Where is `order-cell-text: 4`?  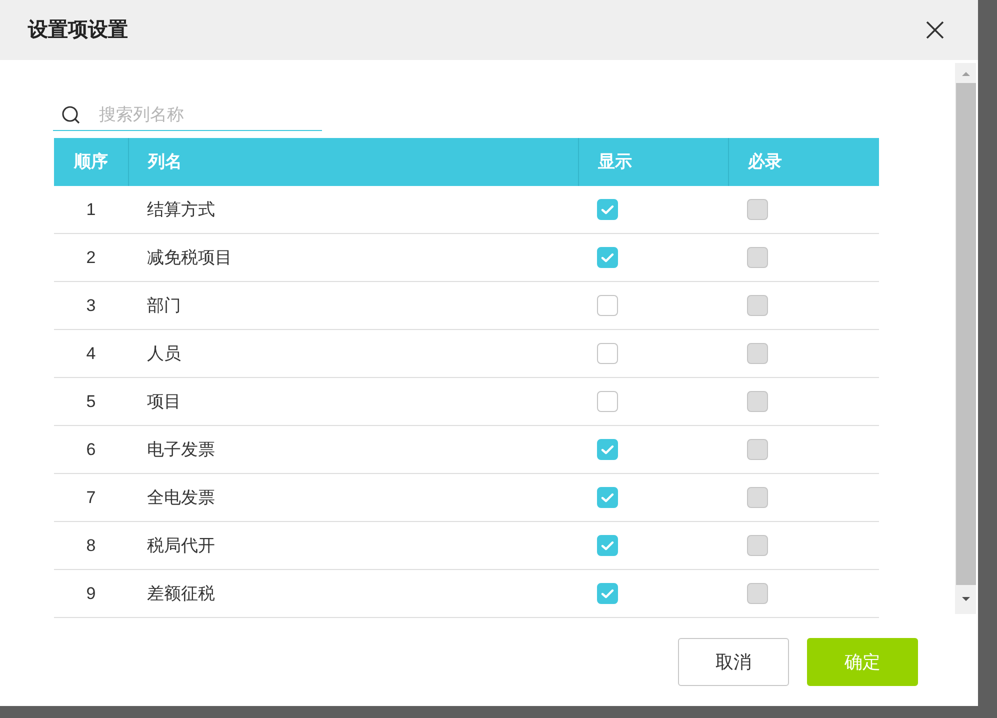 order-cell-text: 4 is located at coordinates (91, 353).